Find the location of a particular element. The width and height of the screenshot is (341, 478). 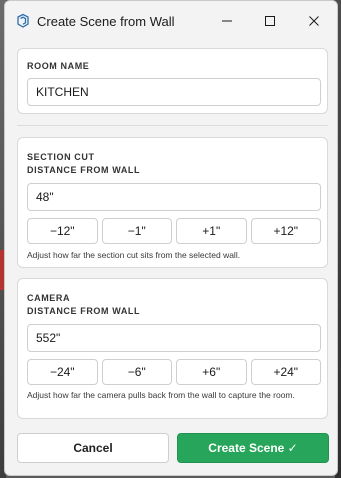

room-name-input: KITCHEN is located at coordinates (174, 92).